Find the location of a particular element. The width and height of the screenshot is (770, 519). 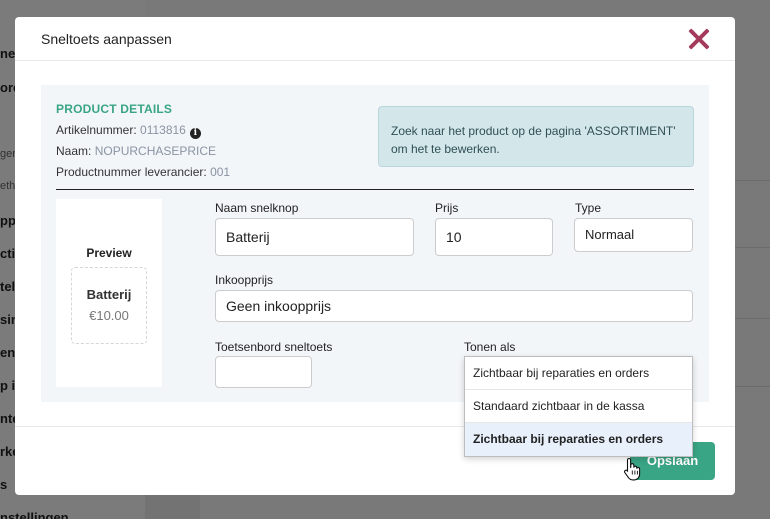

naam-value: NOPURCHASEPRICE is located at coordinates (155, 151).